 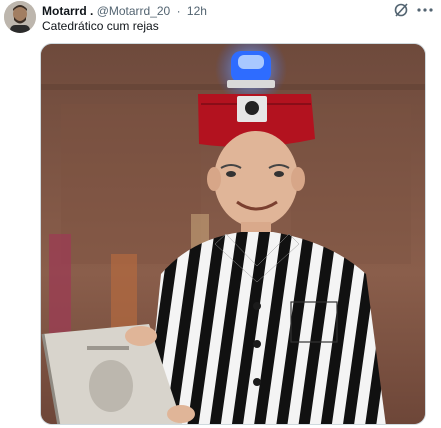 I want to click on user-avatar, so click(x=20, y=17).